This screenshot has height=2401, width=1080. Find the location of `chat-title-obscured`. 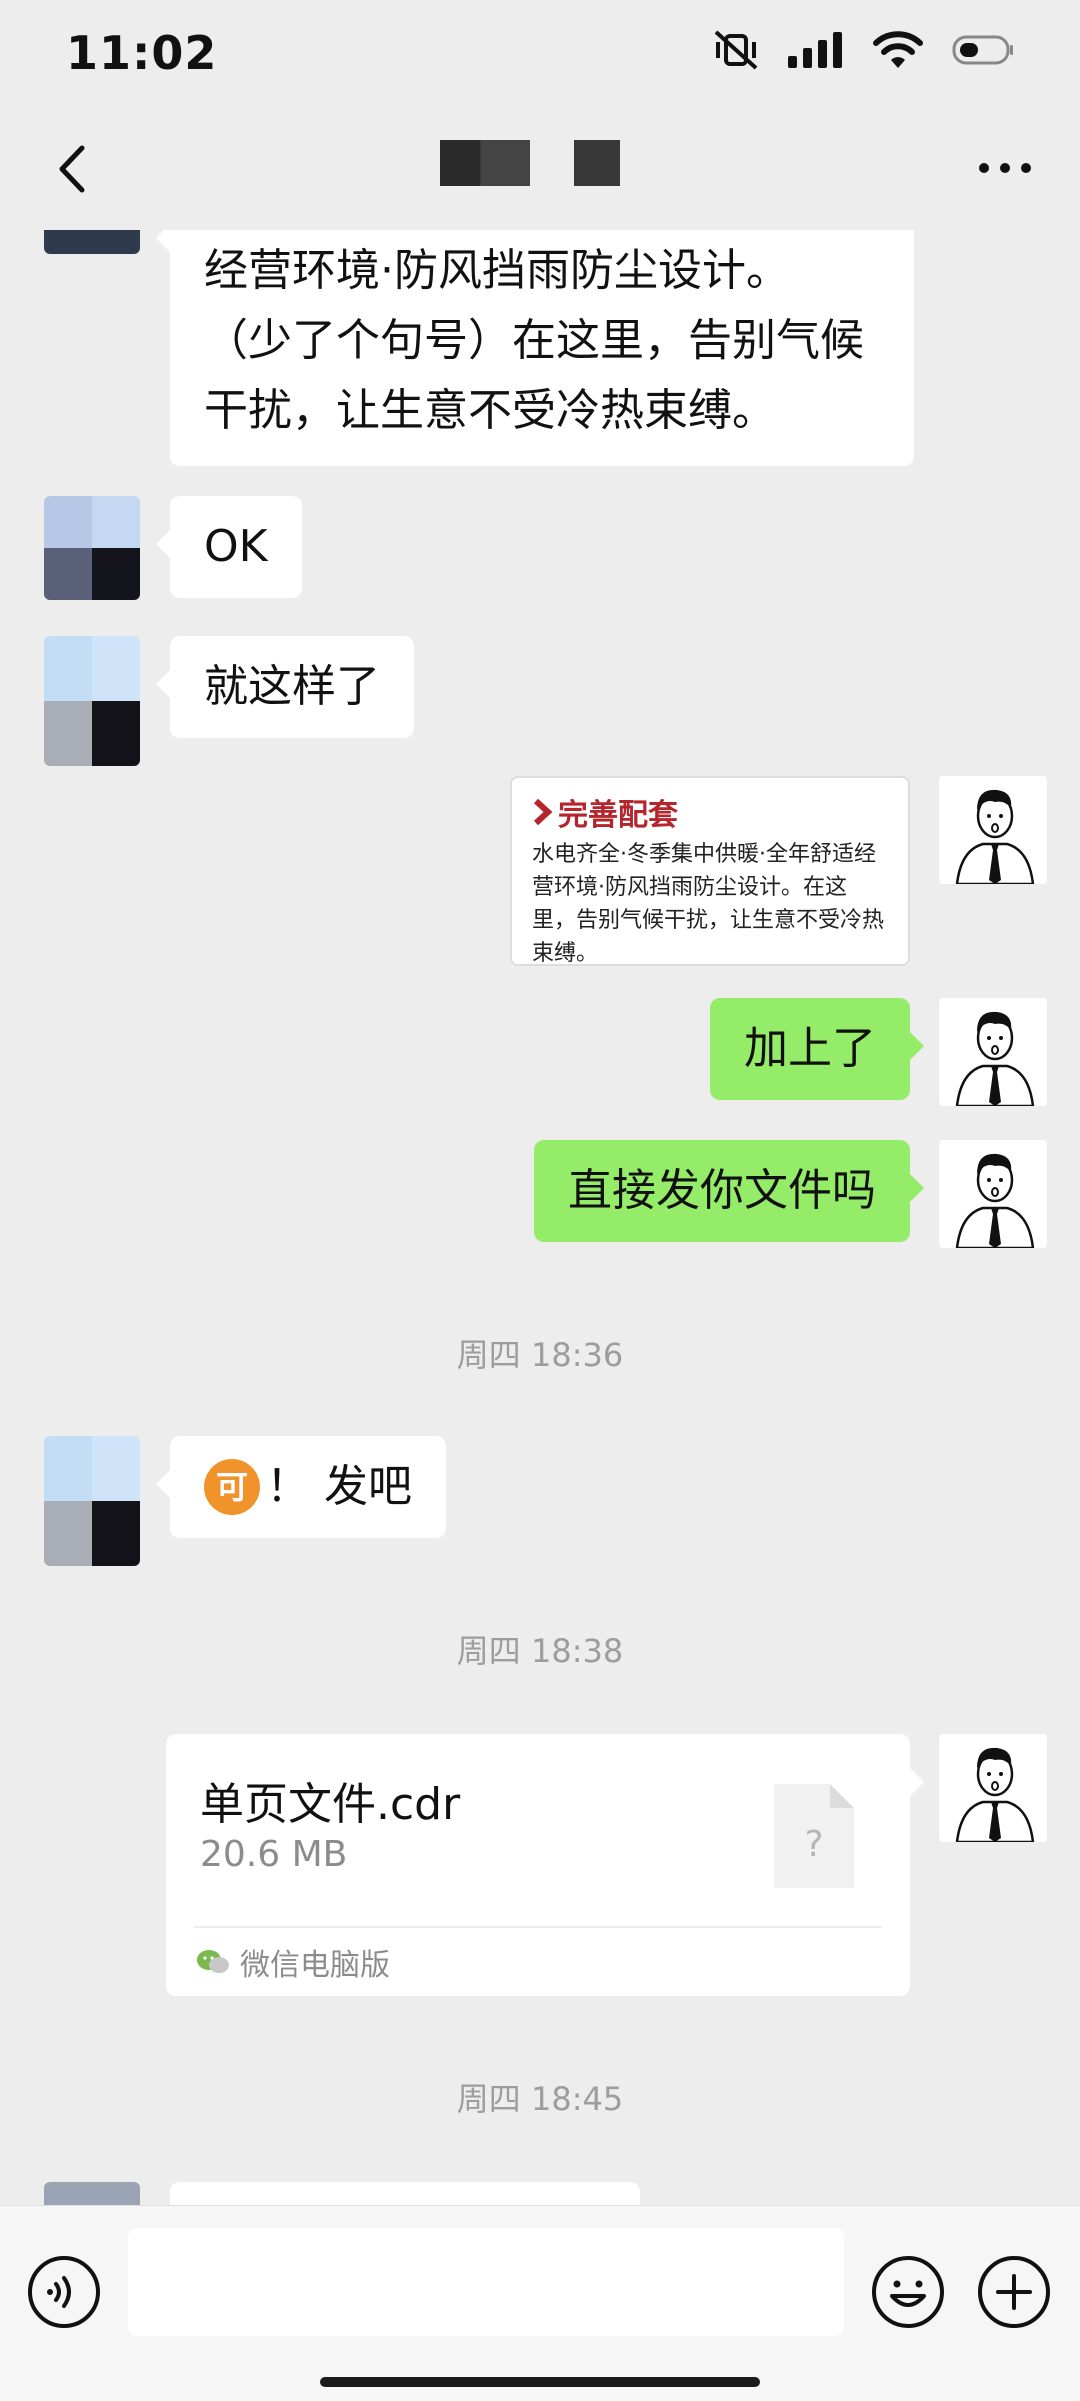

chat-title-obscured is located at coordinates (530, 163).